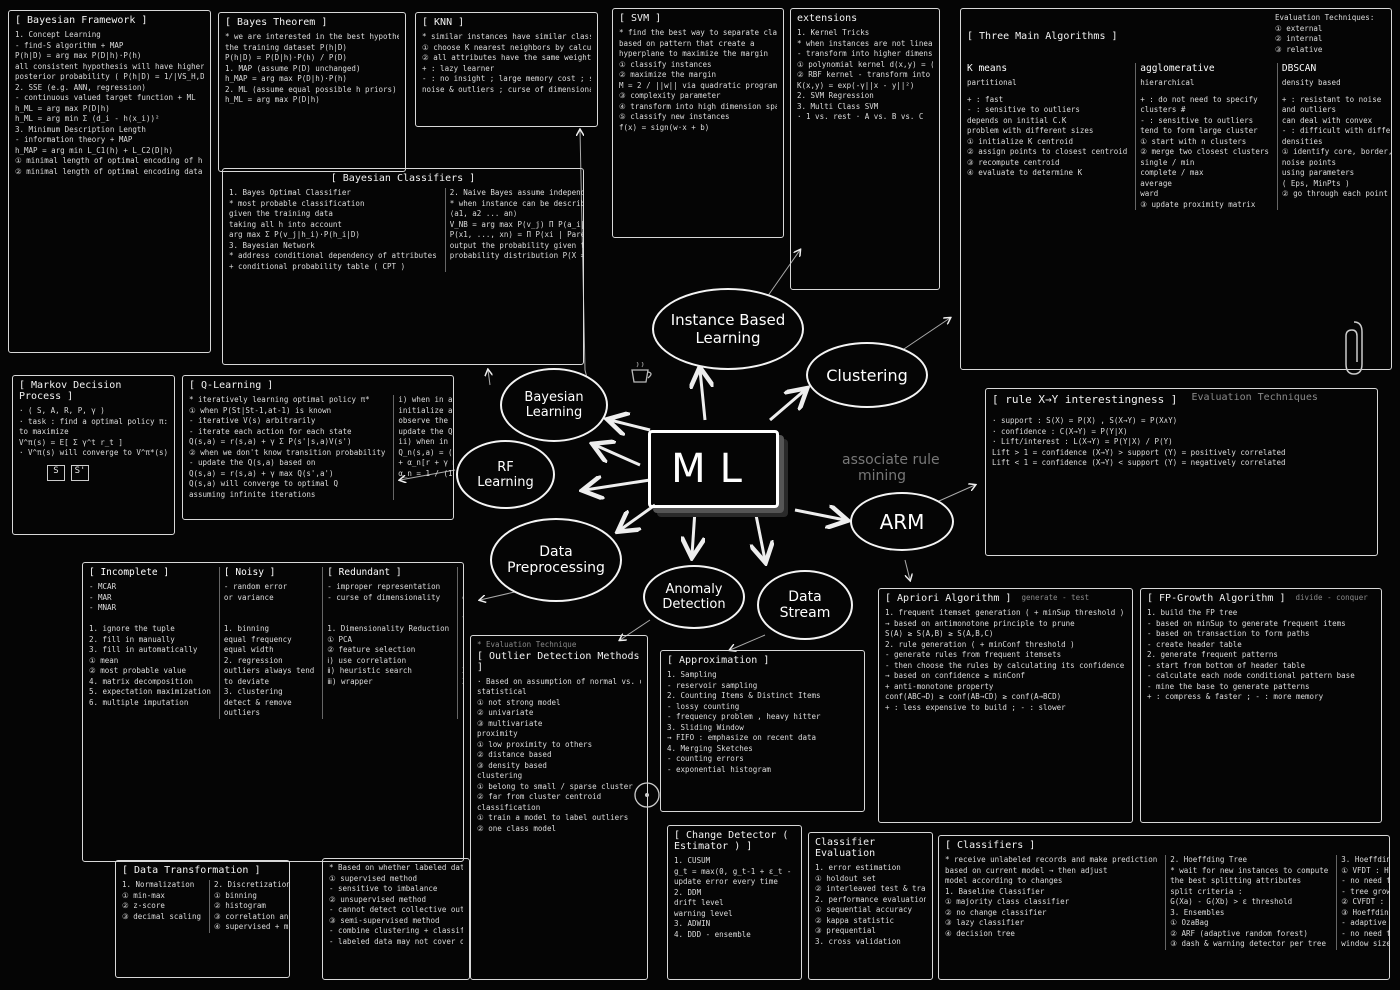 Image resolution: width=1400 pixels, height=990 pixels. I want to click on list-item: - : sensitive to outliers, so click(1197, 120).